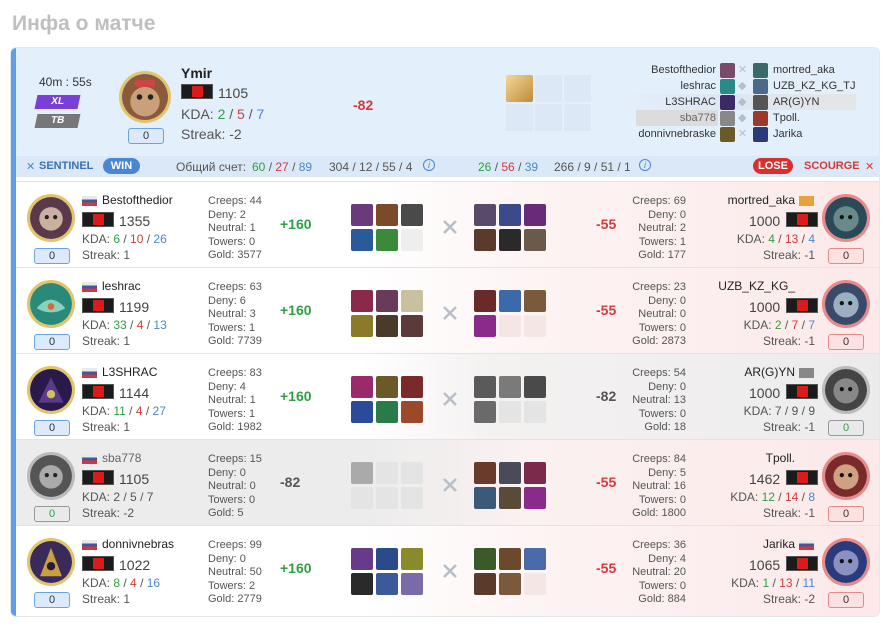  Describe the element at coordinates (756, 286) in the screenshot. I see `opponent-name: UZB_KZ_KG_` at that location.